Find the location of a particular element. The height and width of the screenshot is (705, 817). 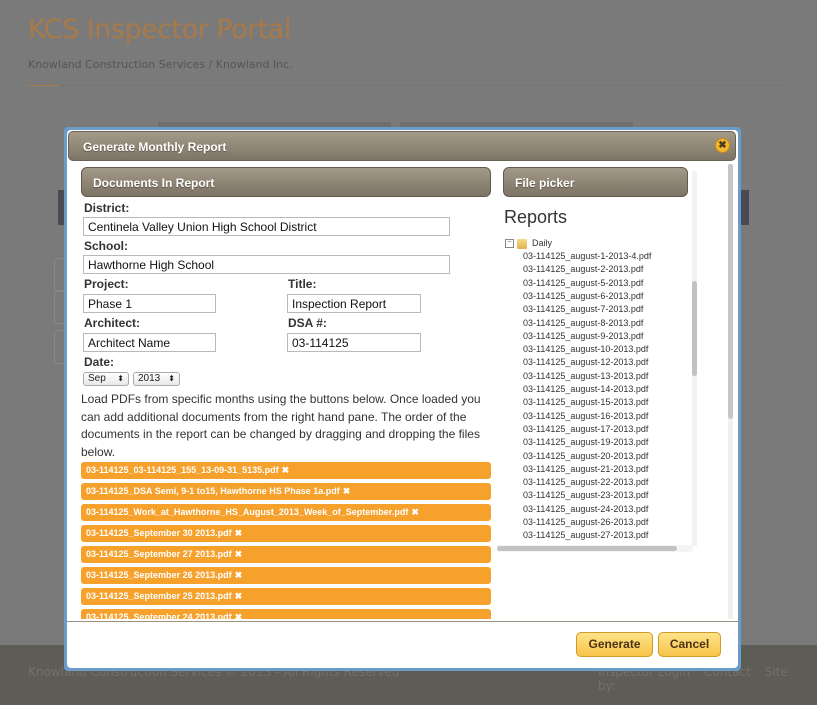

document-name: 03-114125_September 27 2013.pdf is located at coordinates (159, 554).